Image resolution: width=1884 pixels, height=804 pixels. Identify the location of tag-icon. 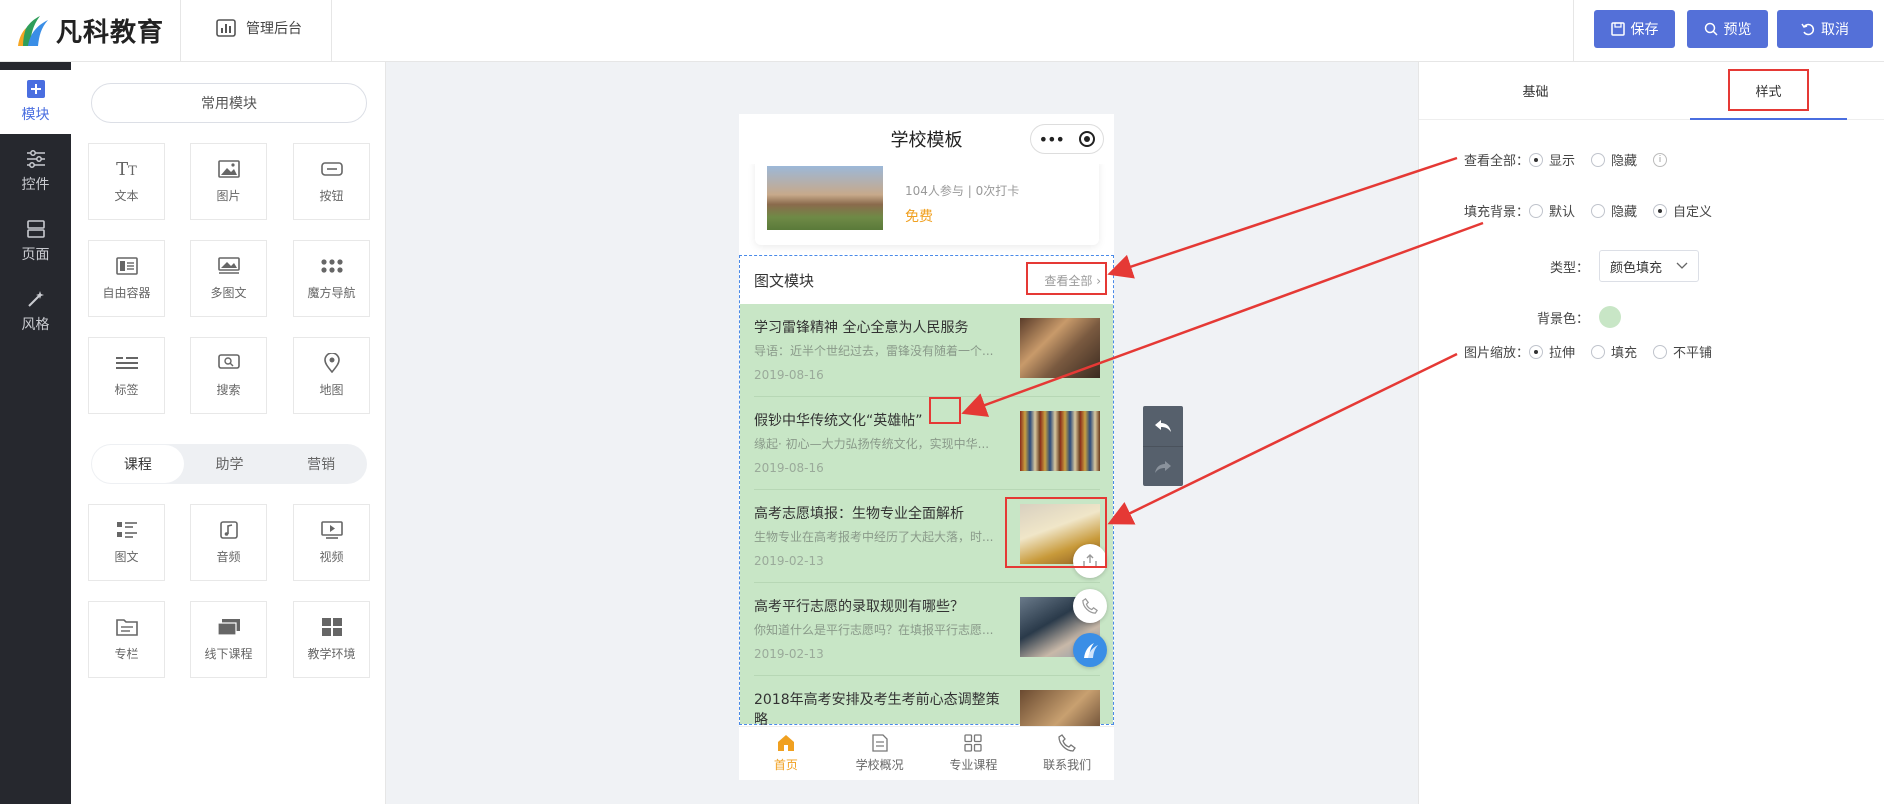
(127, 363).